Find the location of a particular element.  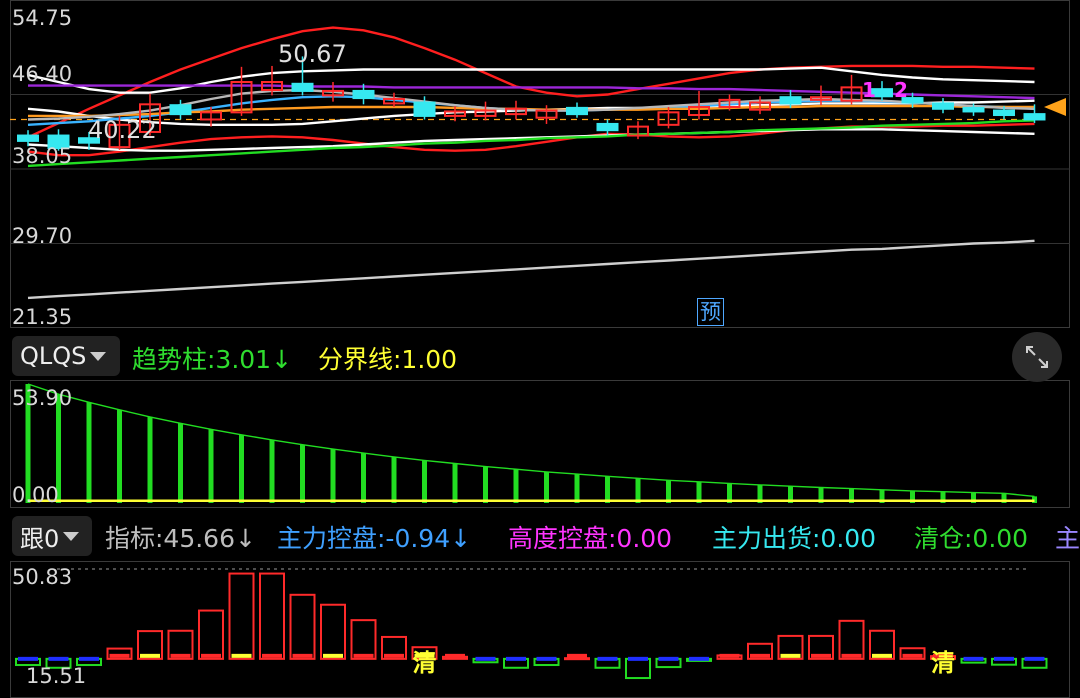

low-annotation: 40.22 is located at coordinates (122, 130).